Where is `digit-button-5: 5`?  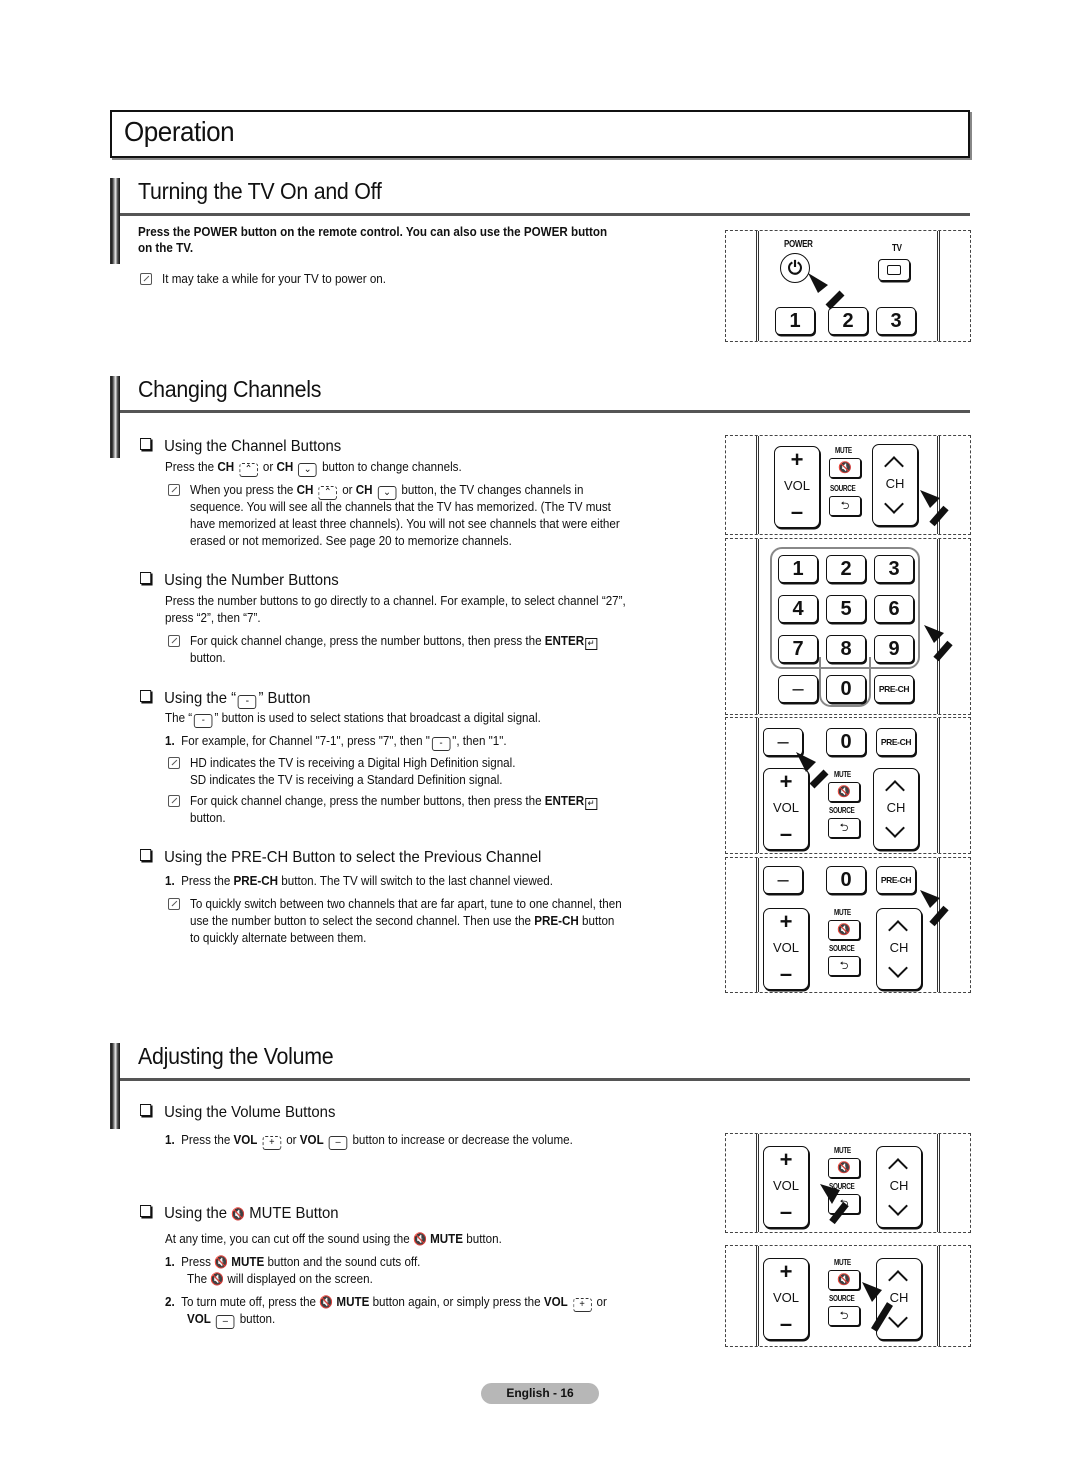 digit-button-5: 5 is located at coordinates (846, 609).